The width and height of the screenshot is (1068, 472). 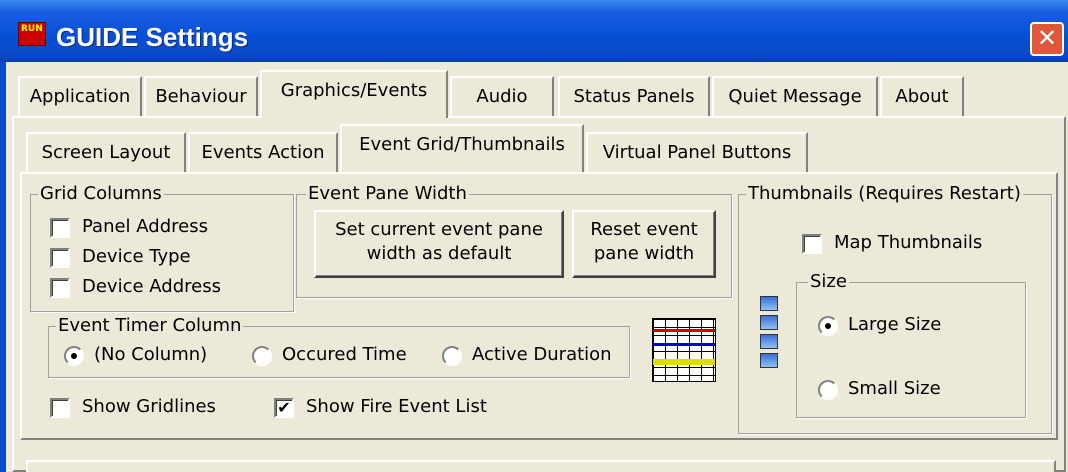 What do you see at coordinates (452, 356) in the screenshot?
I see `active-duration-radio` at bounding box center [452, 356].